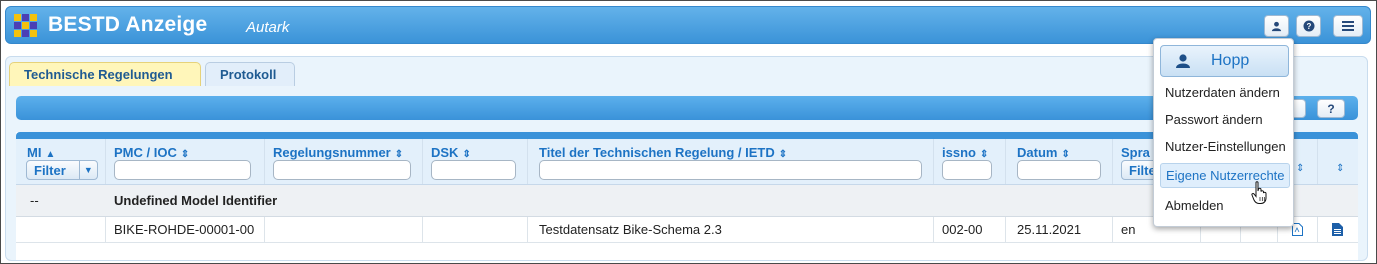 This screenshot has height=264, width=1377. I want to click on menu-icon, so click(1348, 26).